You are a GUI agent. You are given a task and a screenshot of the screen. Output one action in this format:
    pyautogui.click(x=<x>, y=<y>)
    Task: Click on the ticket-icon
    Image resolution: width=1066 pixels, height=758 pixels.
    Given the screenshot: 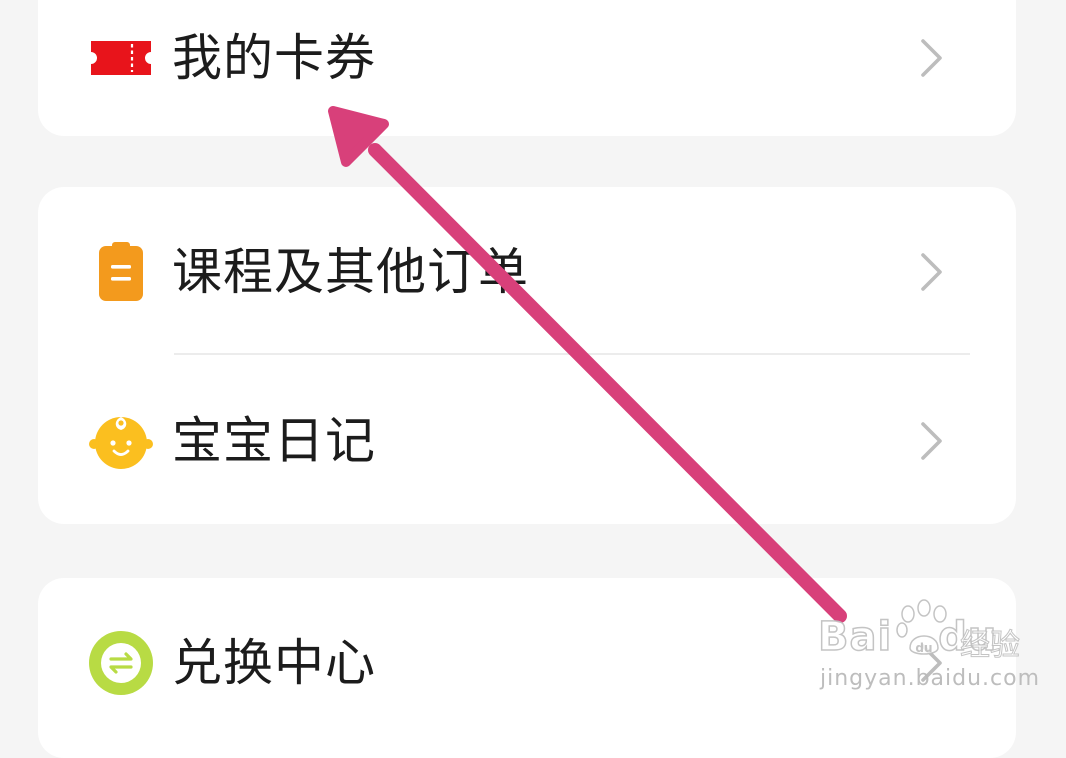 What is the action you would take?
    pyautogui.click(x=121, y=58)
    